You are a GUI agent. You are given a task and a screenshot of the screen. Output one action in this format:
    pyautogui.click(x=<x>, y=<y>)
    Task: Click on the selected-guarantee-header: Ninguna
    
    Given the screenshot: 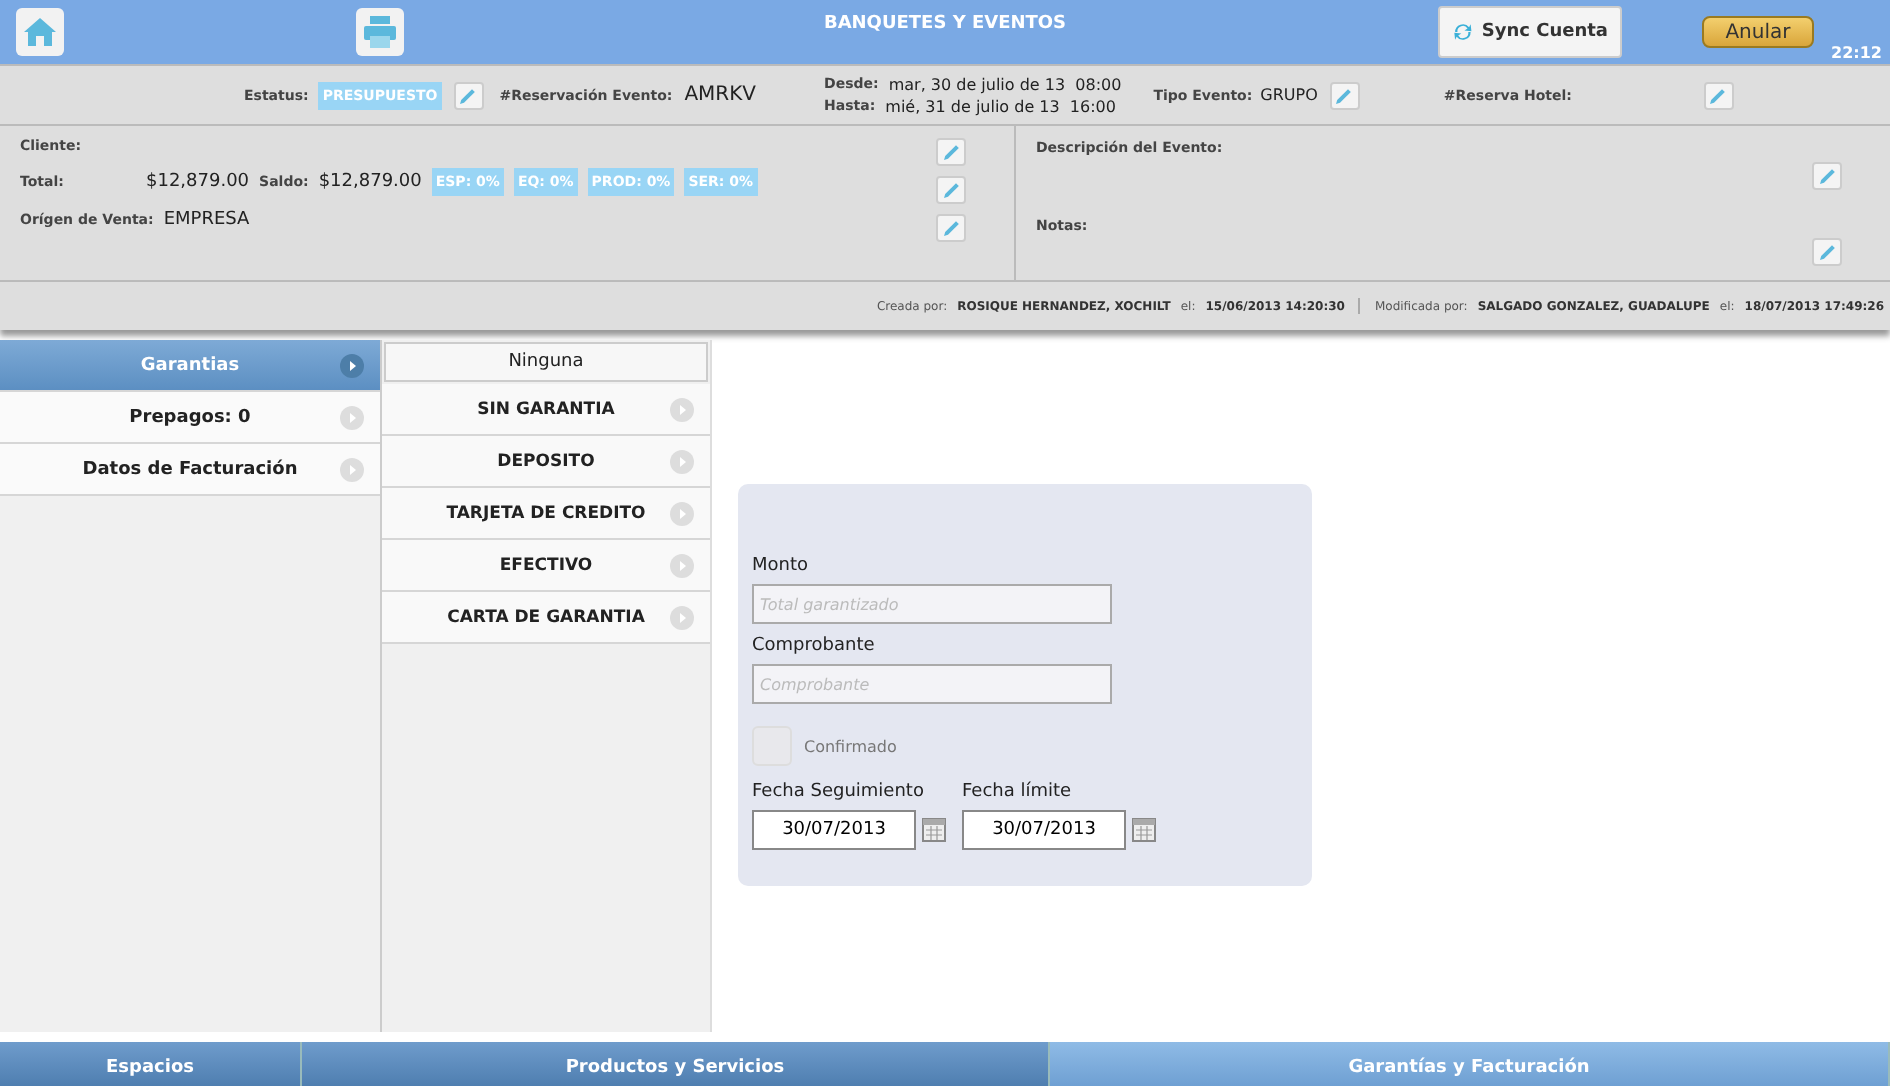 What is the action you would take?
    pyautogui.click(x=546, y=362)
    